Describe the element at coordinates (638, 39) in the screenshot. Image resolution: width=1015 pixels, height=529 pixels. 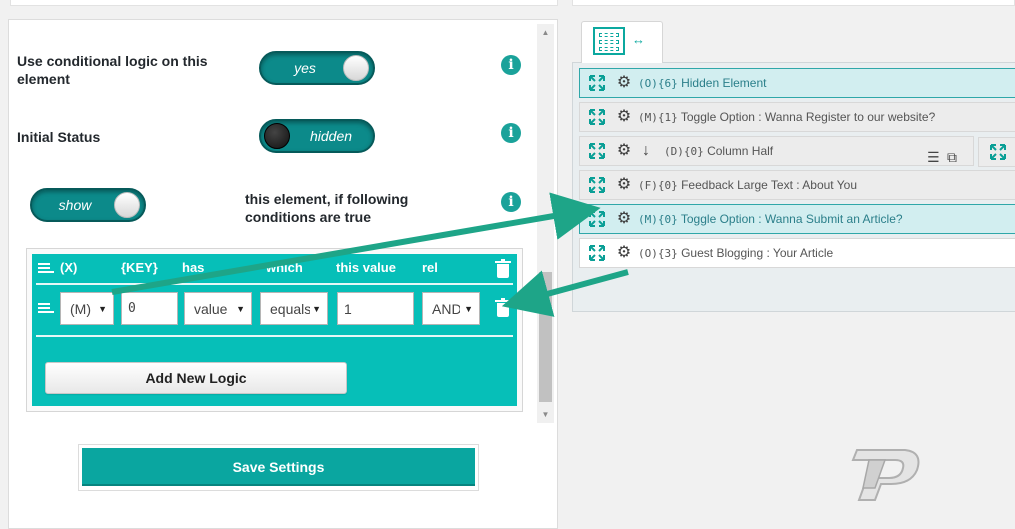
I see `expand-arrows-icon: ↔` at that location.